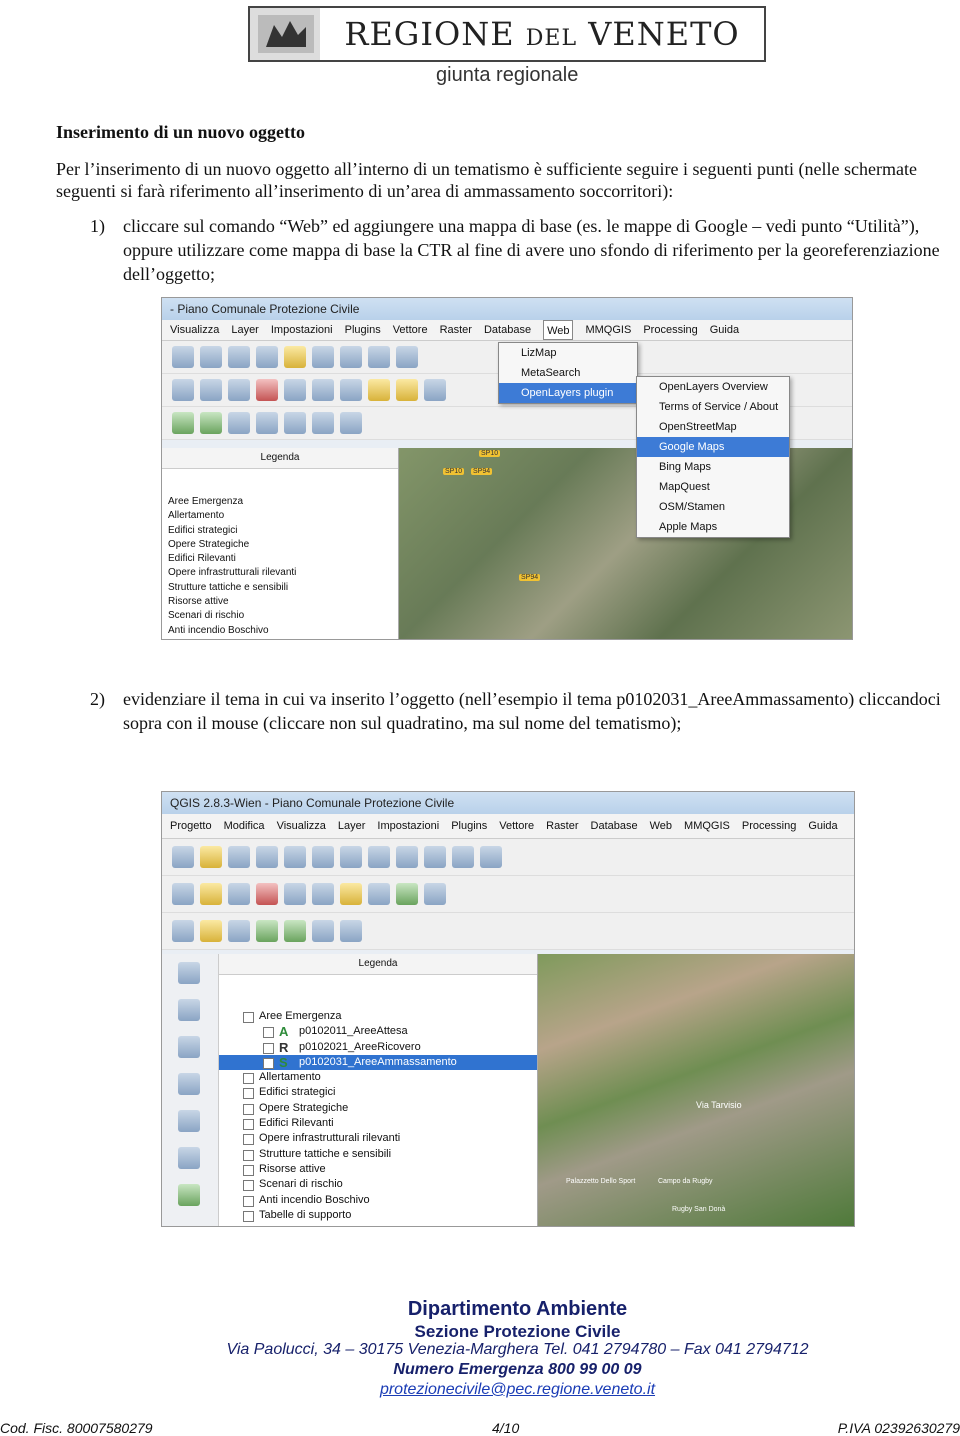 The width and height of the screenshot is (960, 1436). I want to click on menu-option: Bing Maps, so click(713, 467).